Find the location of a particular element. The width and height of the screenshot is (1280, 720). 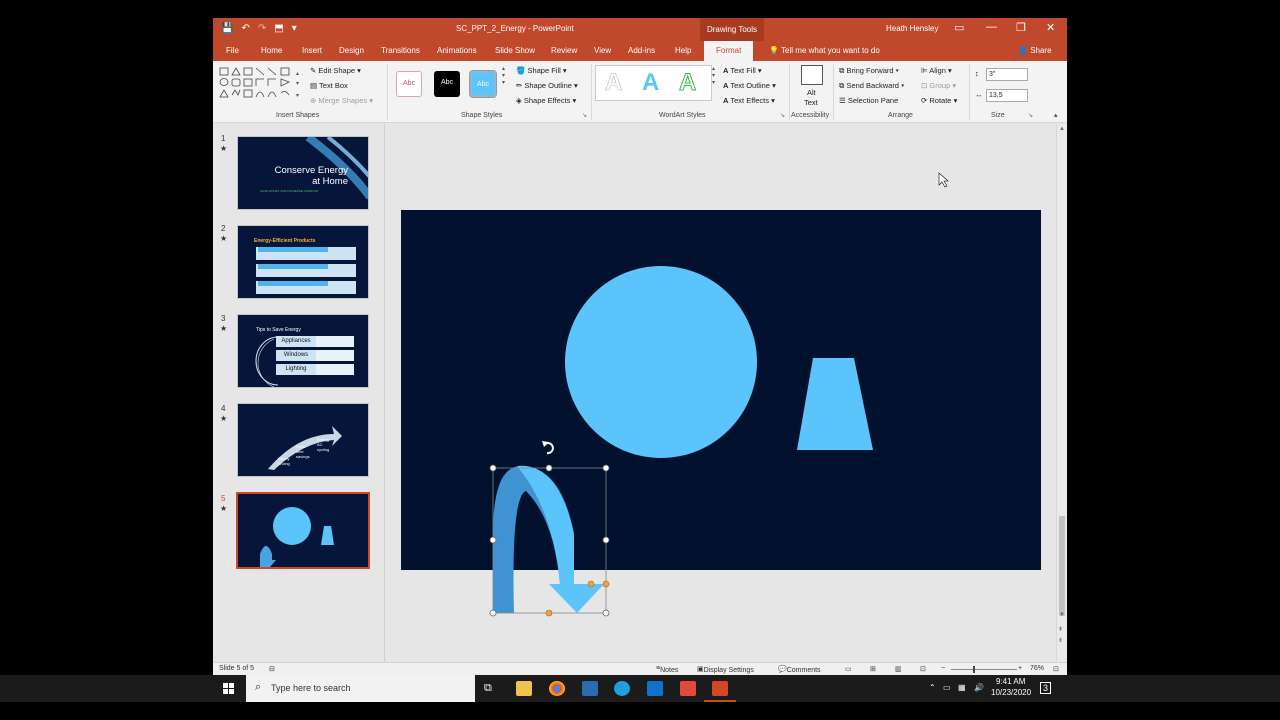

redo-icon: ↷ is located at coordinates (262, 29).